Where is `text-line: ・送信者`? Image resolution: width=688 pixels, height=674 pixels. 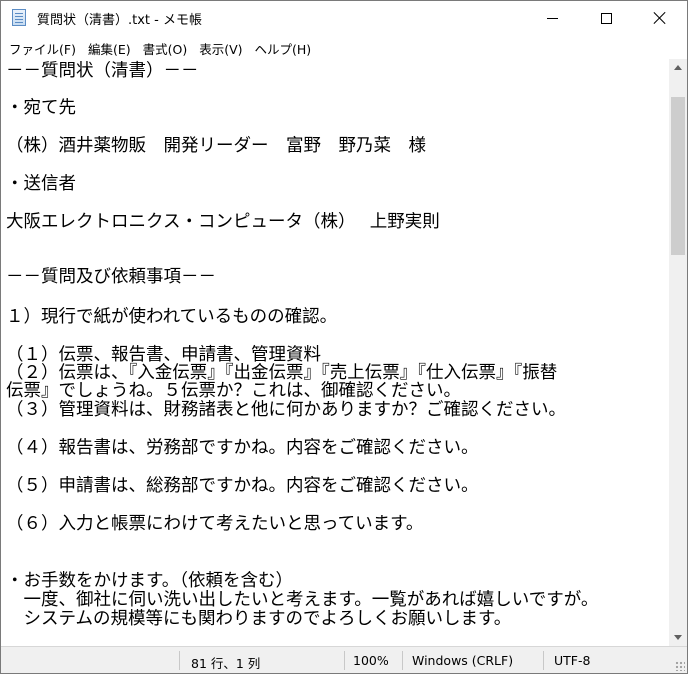
text-line: ・送信者 is located at coordinates (41, 184).